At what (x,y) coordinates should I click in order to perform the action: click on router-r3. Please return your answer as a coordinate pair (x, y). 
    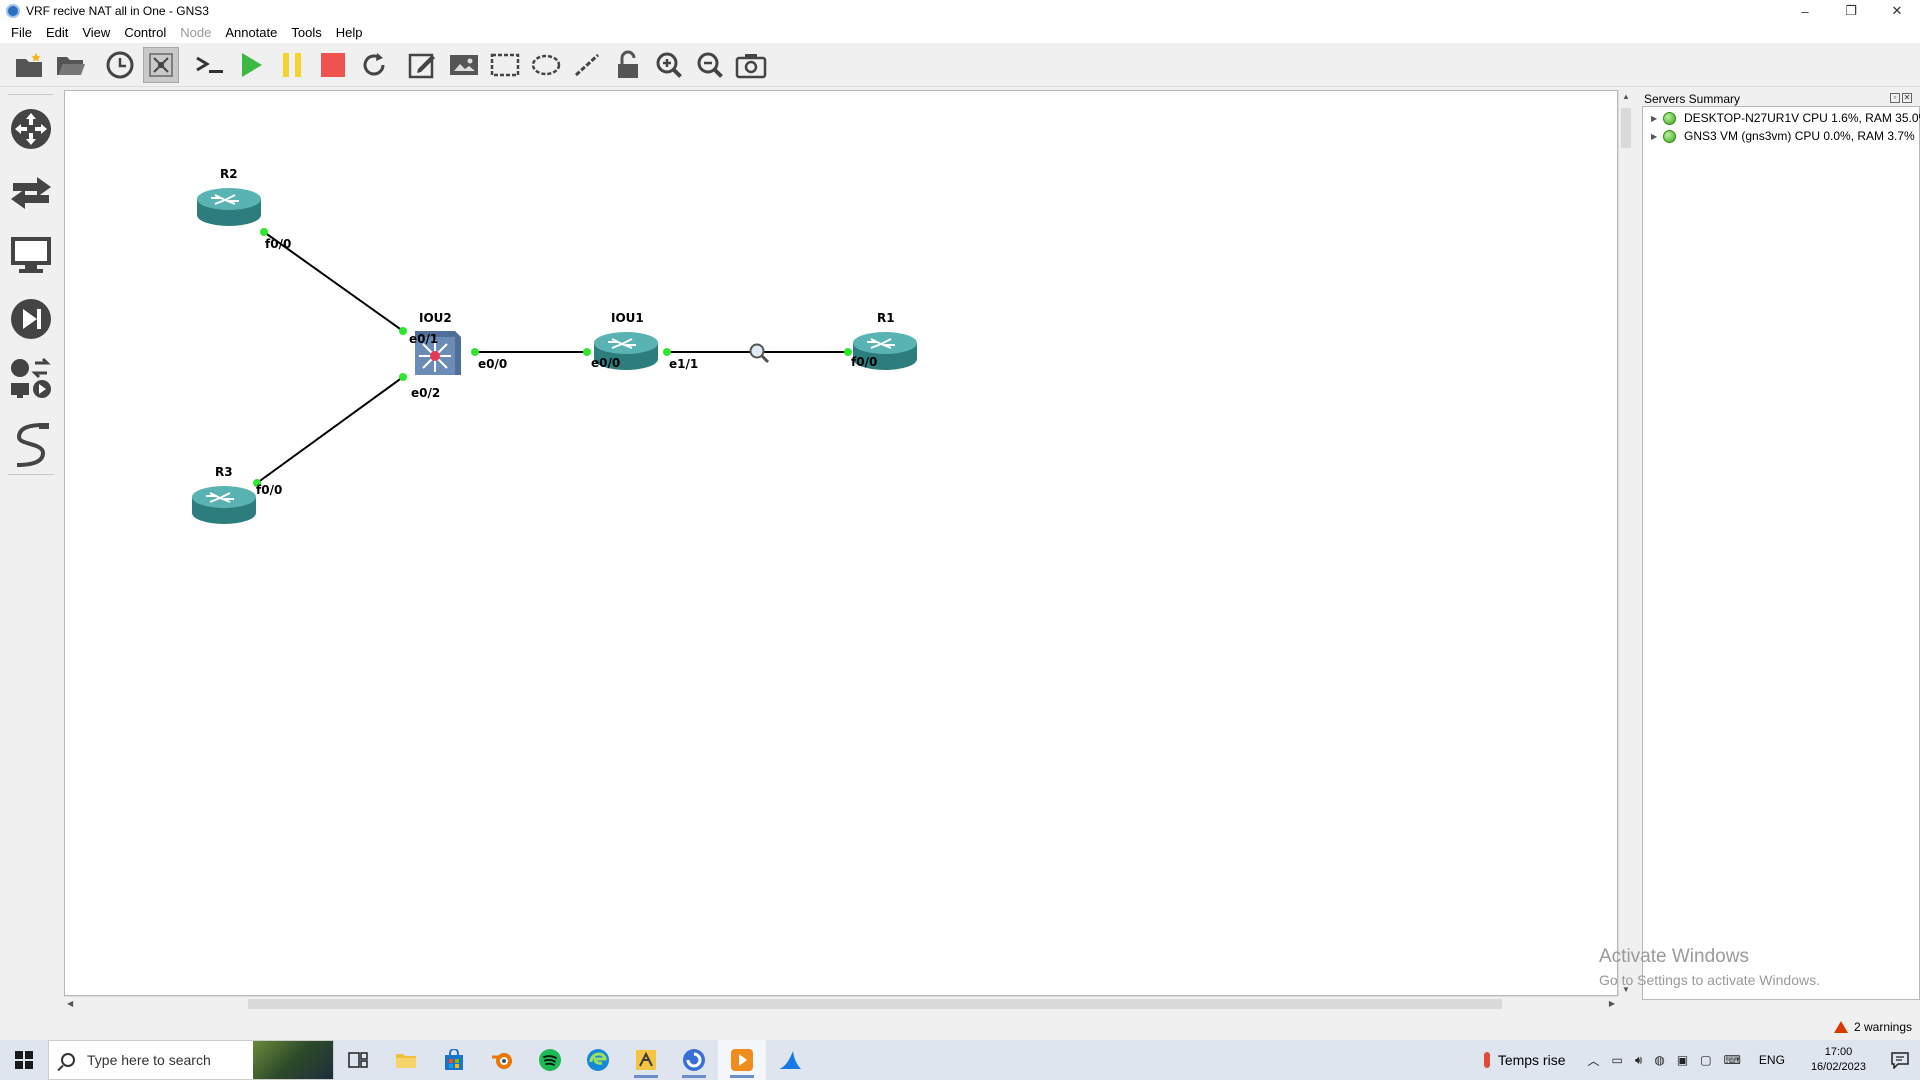
    Looking at the image, I should click on (224, 505).